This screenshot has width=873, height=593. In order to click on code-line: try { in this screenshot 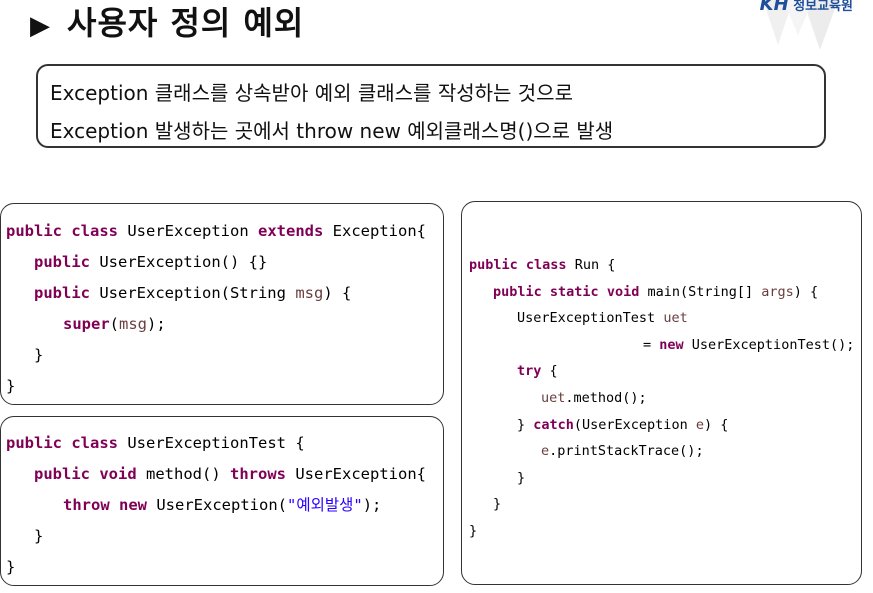, I will do `click(665, 371)`.